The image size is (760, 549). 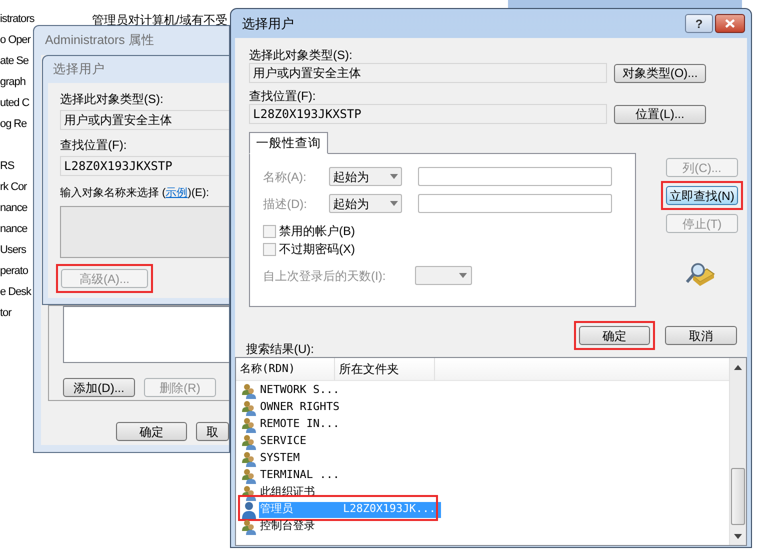 I want to click on list-item: e Desk, so click(x=17, y=293).